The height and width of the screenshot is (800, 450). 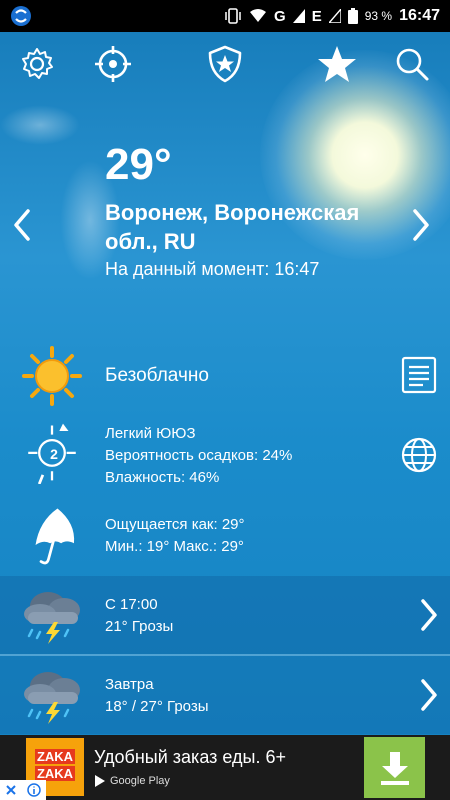 I want to click on previous-location-arrow, so click(x=23, y=225).